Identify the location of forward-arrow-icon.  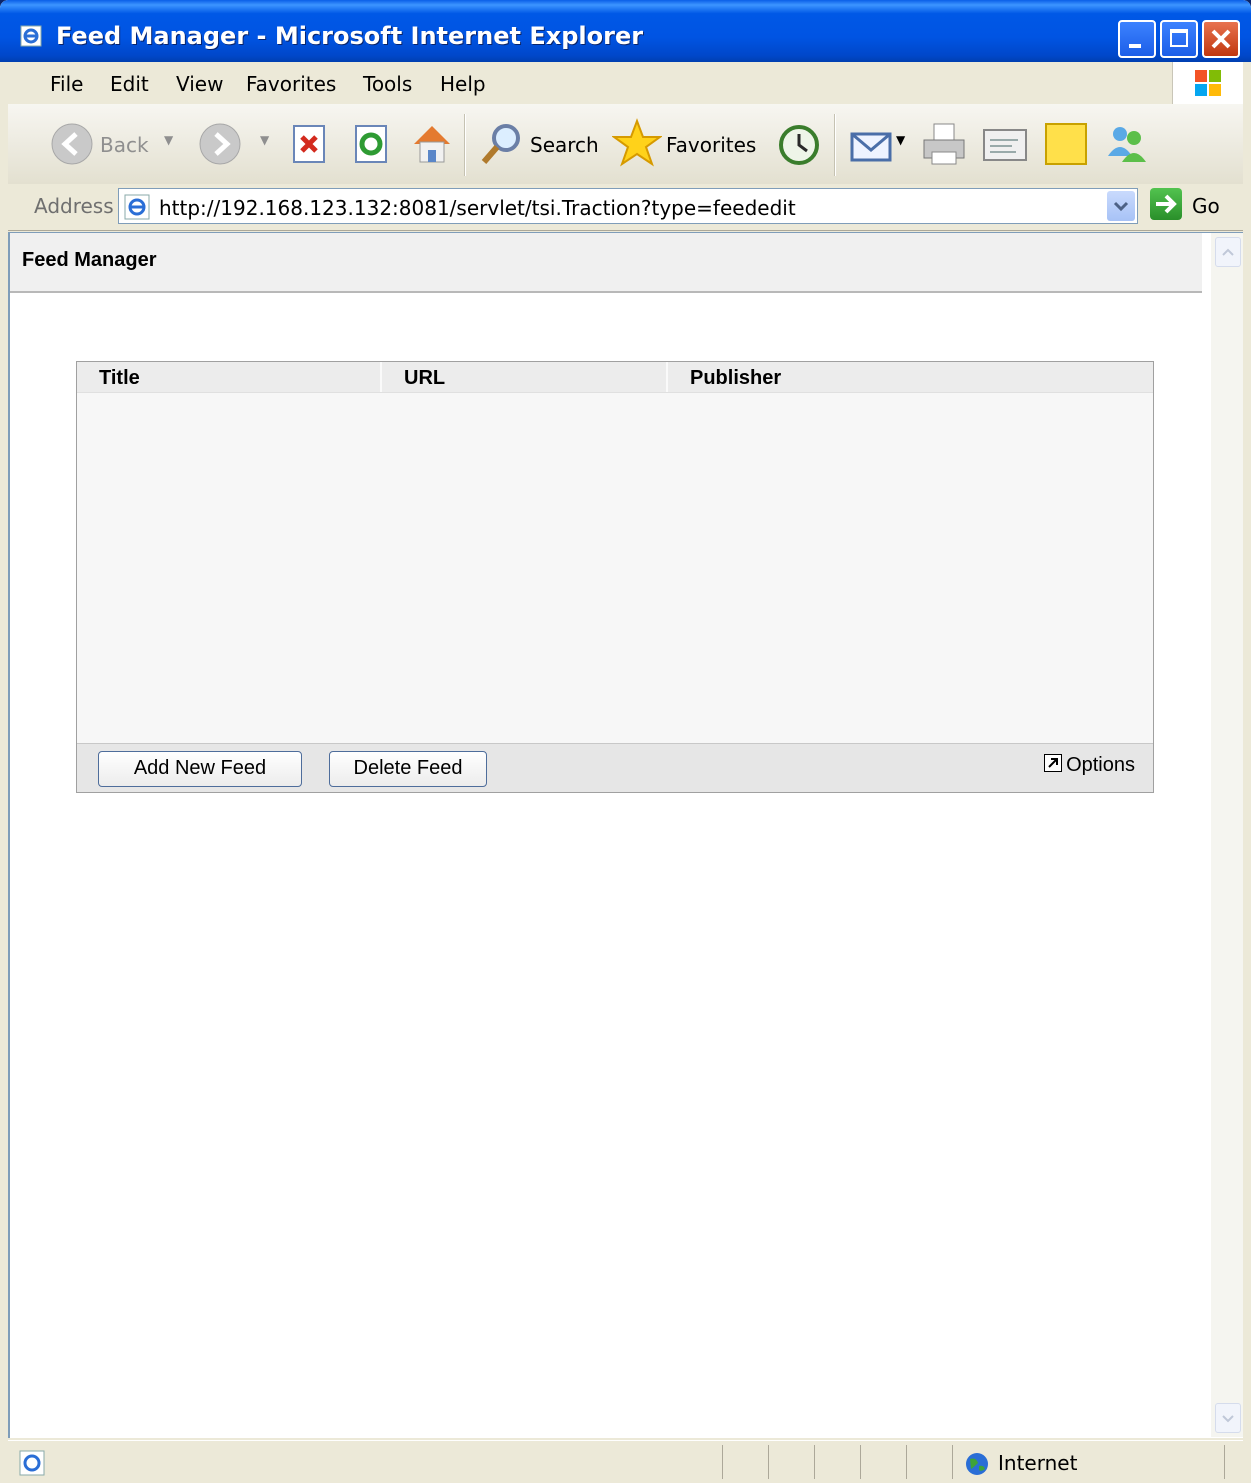
(220, 144).